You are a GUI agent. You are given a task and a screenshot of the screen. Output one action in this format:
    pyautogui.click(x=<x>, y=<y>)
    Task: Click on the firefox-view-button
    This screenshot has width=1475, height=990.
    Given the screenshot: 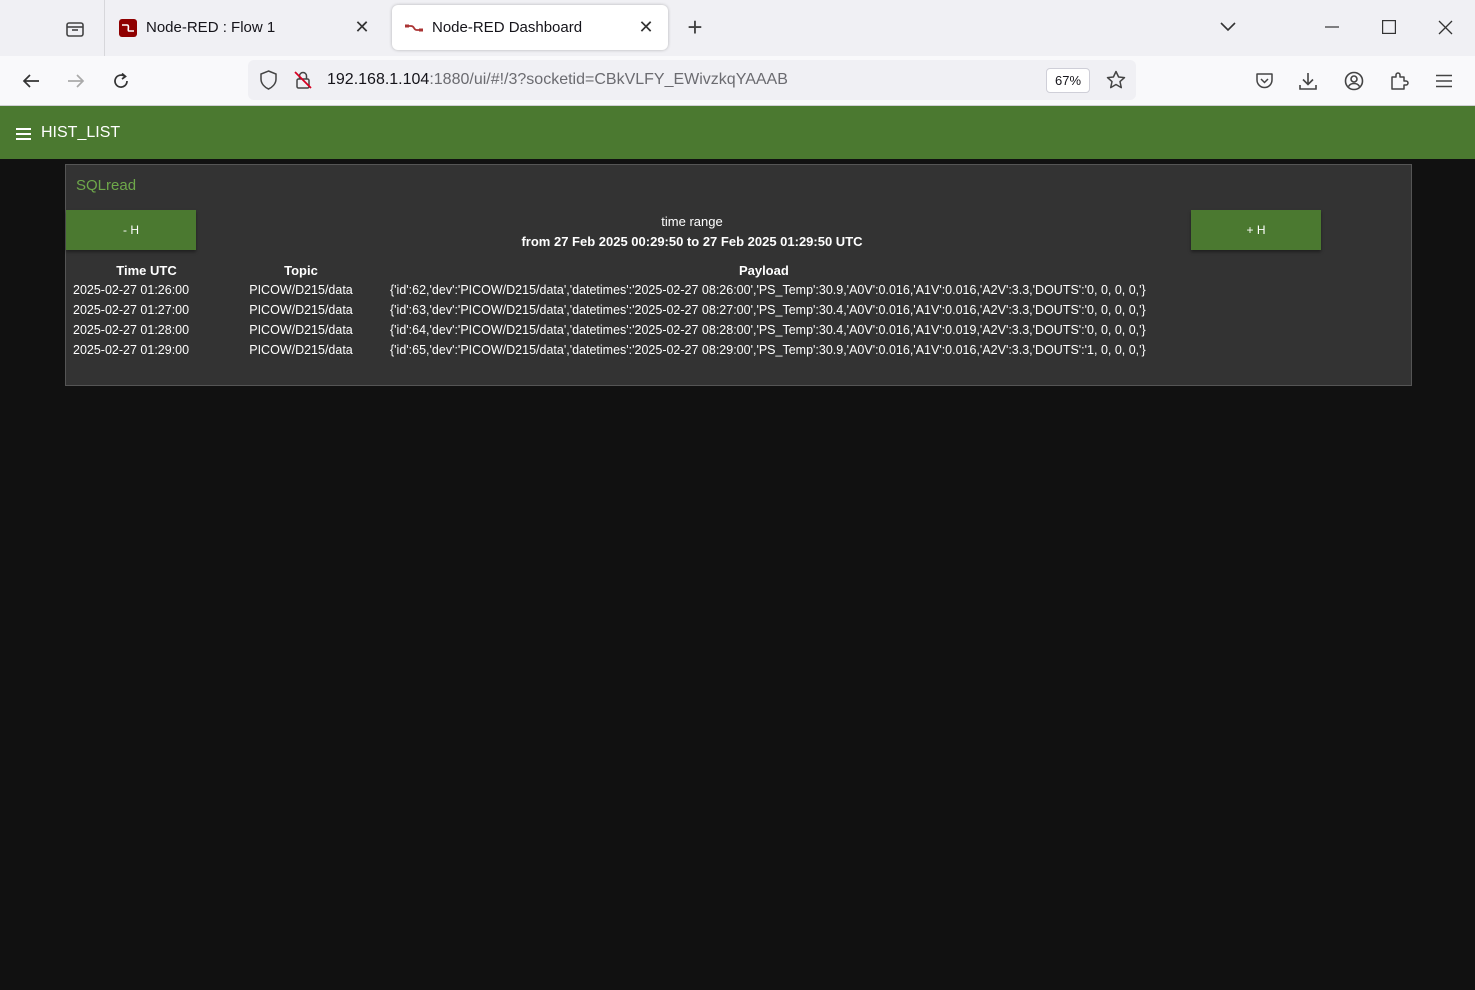 What is the action you would take?
    pyautogui.click(x=75, y=29)
    